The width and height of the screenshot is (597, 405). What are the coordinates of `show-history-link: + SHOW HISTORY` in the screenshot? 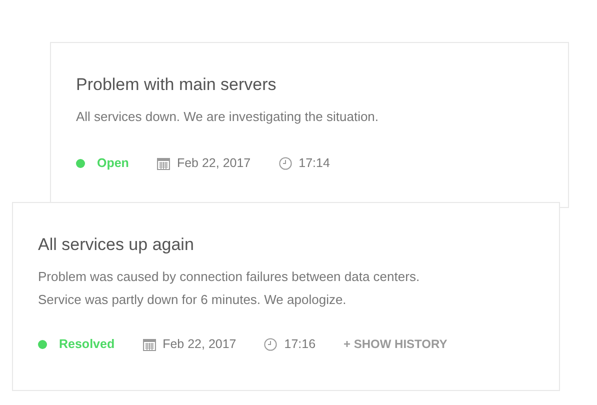 It's located at (396, 344).